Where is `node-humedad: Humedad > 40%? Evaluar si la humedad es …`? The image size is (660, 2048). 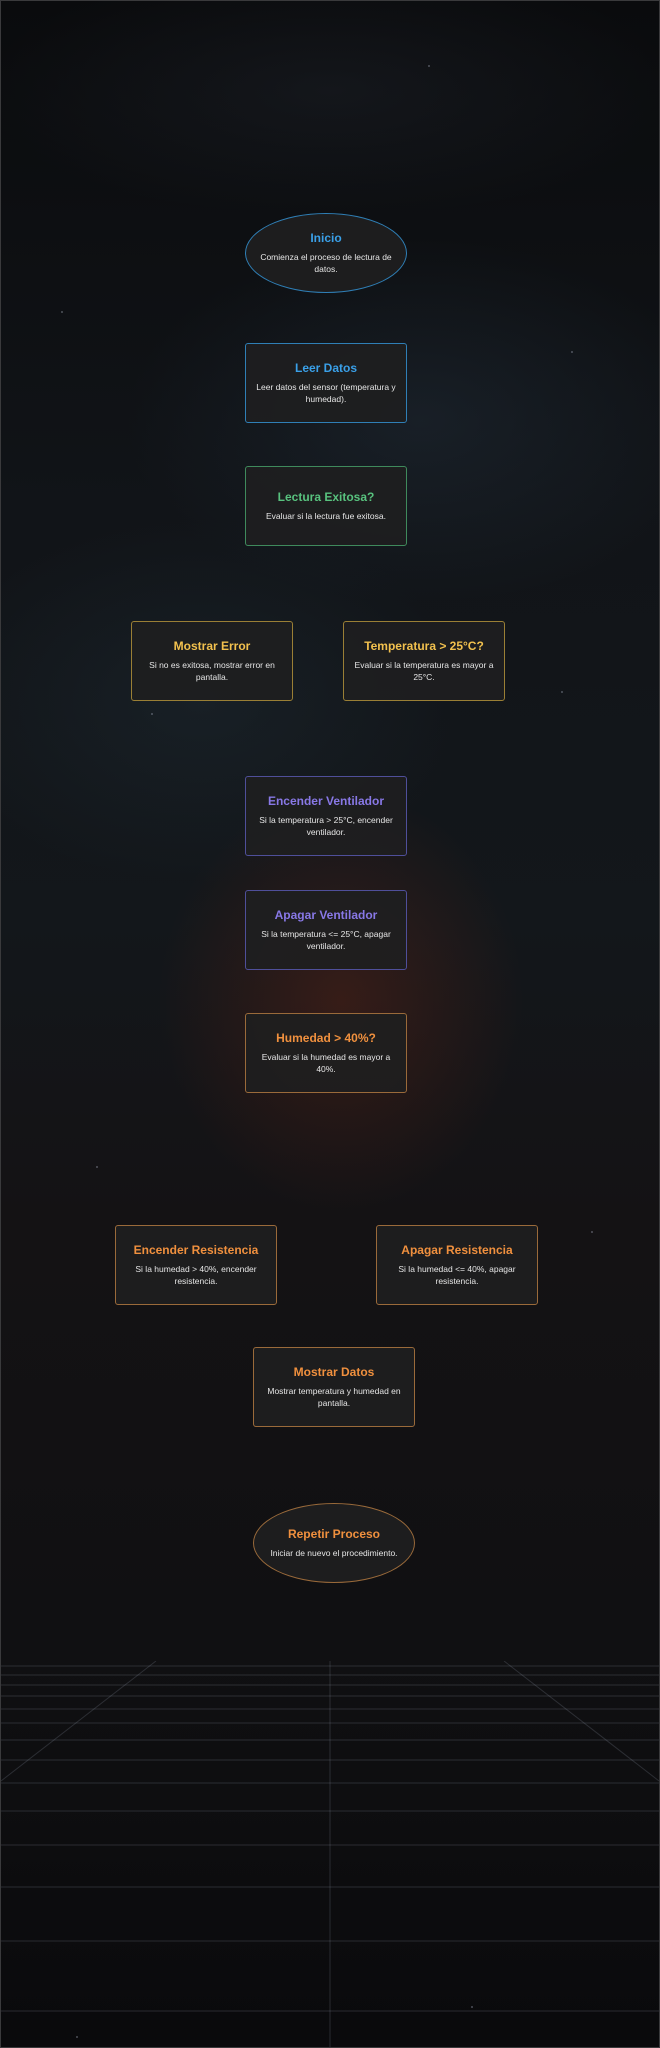 node-humedad: Humedad > 40%? Evaluar si la humedad es … is located at coordinates (326, 1053).